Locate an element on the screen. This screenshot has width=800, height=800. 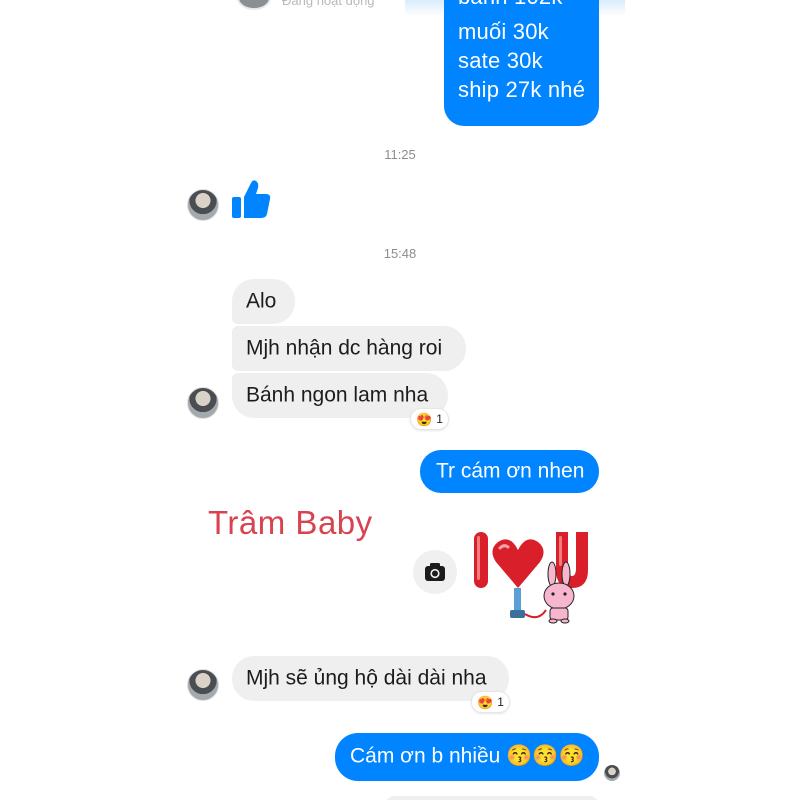
price-line: bánh 102k is located at coordinates (510, 5).